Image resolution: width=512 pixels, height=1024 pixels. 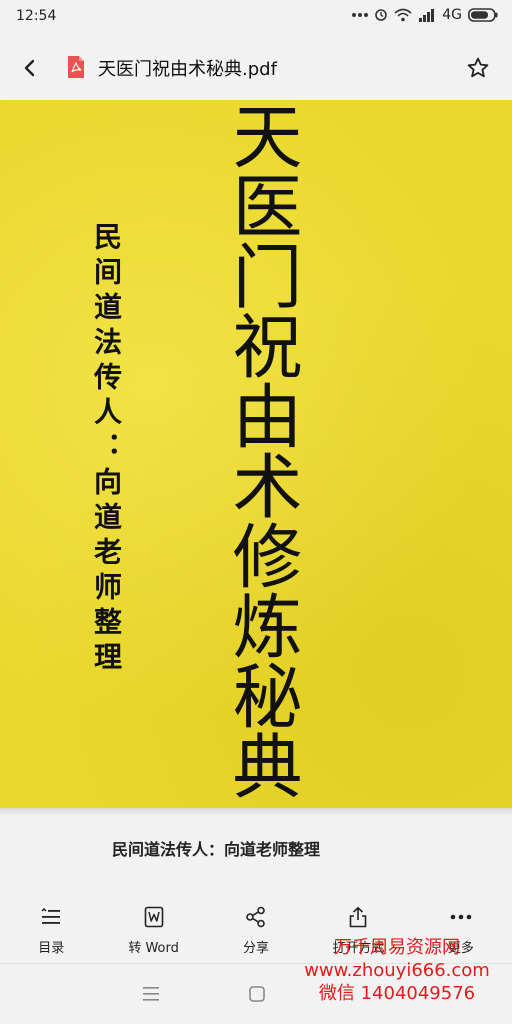 I want to click on word-icon, so click(x=154, y=917).